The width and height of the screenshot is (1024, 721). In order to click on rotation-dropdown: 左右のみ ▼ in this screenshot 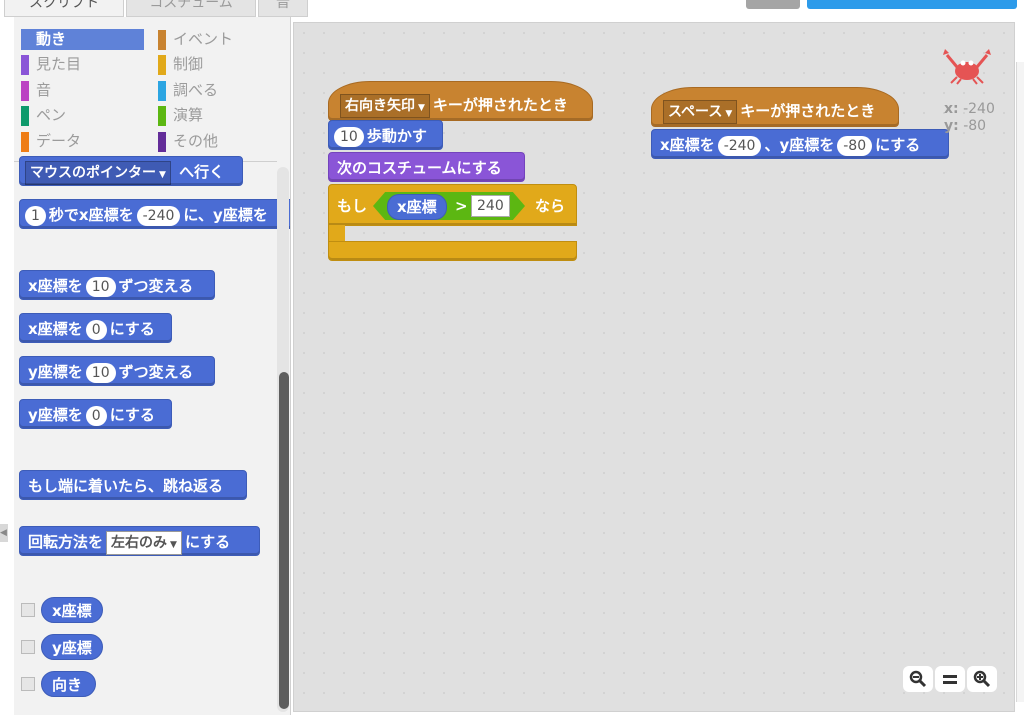, I will do `click(144, 542)`.